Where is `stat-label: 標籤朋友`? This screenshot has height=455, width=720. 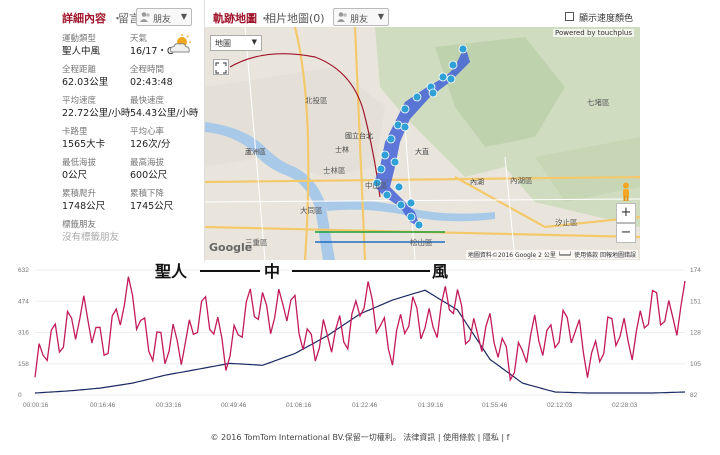 stat-label: 標籤朋友 is located at coordinates (79, 225).